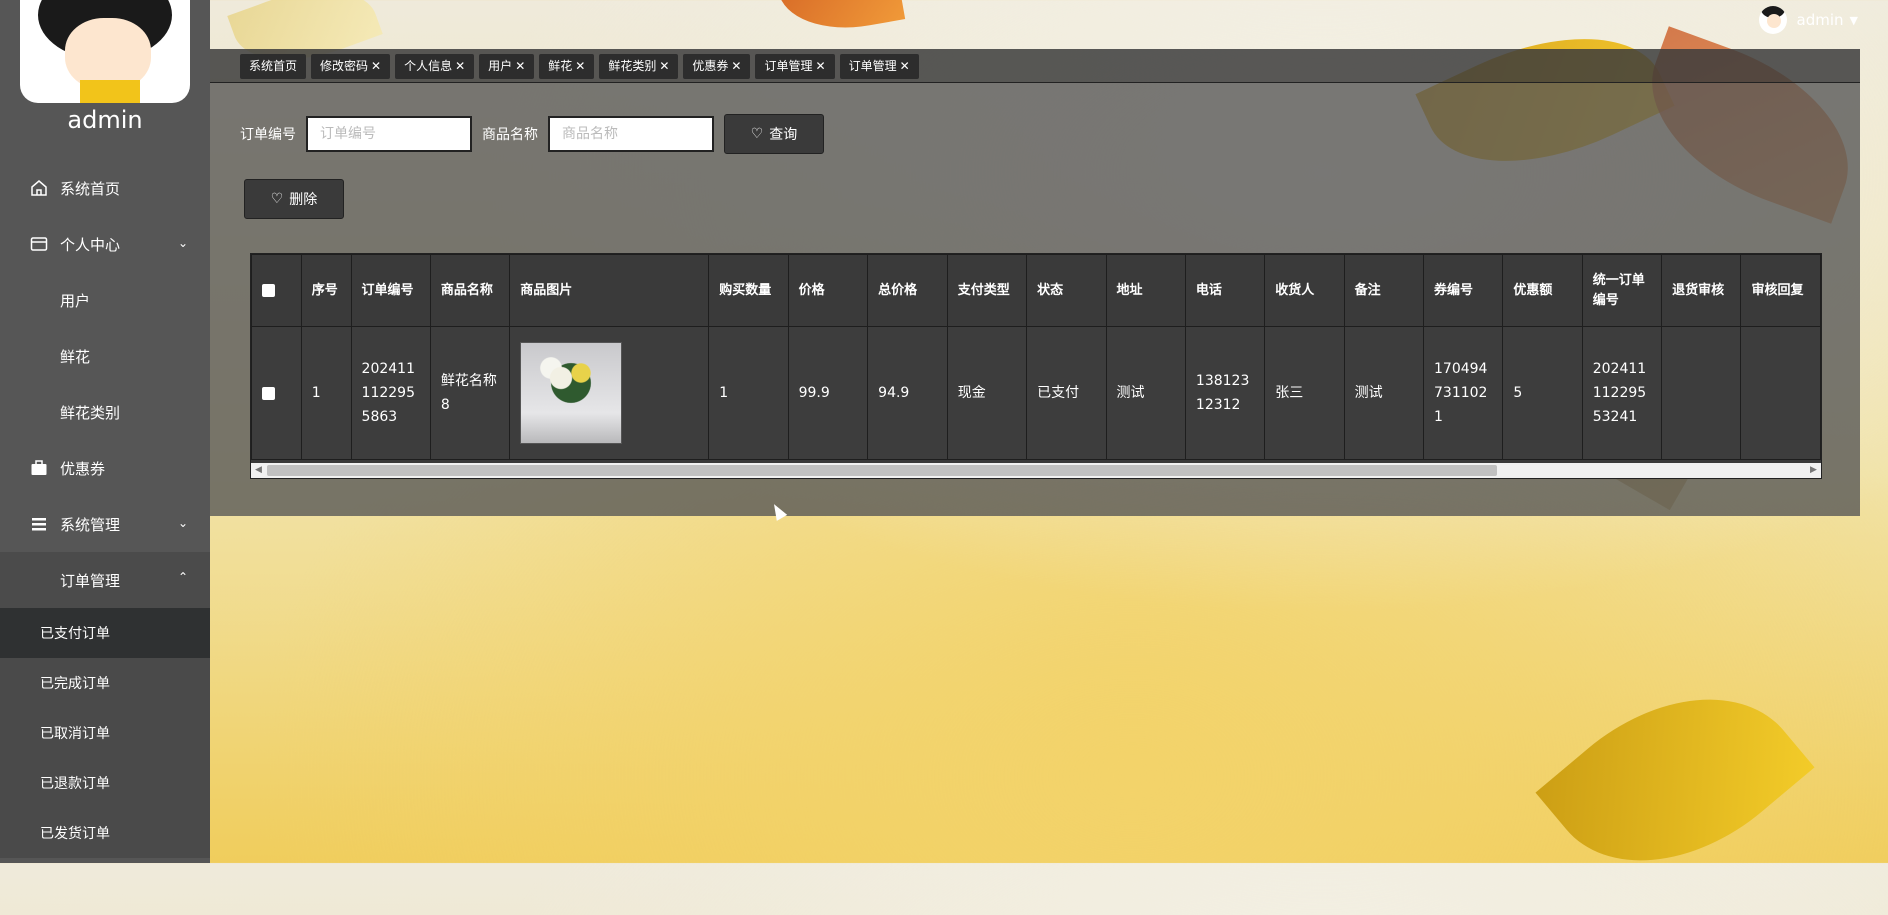 This screenshot has width=1888, height=915. What do you see at coordinates (39, 524) in the screenshot?
I see `list-icon` at bounding box center [39, 524].